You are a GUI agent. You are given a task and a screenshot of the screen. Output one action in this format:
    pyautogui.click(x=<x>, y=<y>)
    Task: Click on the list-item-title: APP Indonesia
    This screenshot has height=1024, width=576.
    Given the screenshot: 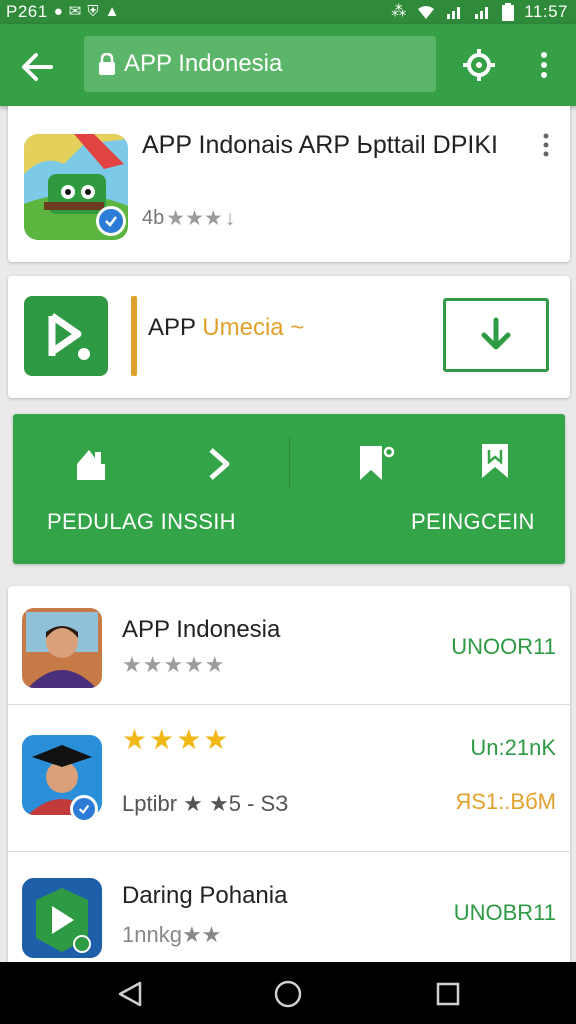 What is the action you would take?
    pyautogui.click(x=201, y=629)
    